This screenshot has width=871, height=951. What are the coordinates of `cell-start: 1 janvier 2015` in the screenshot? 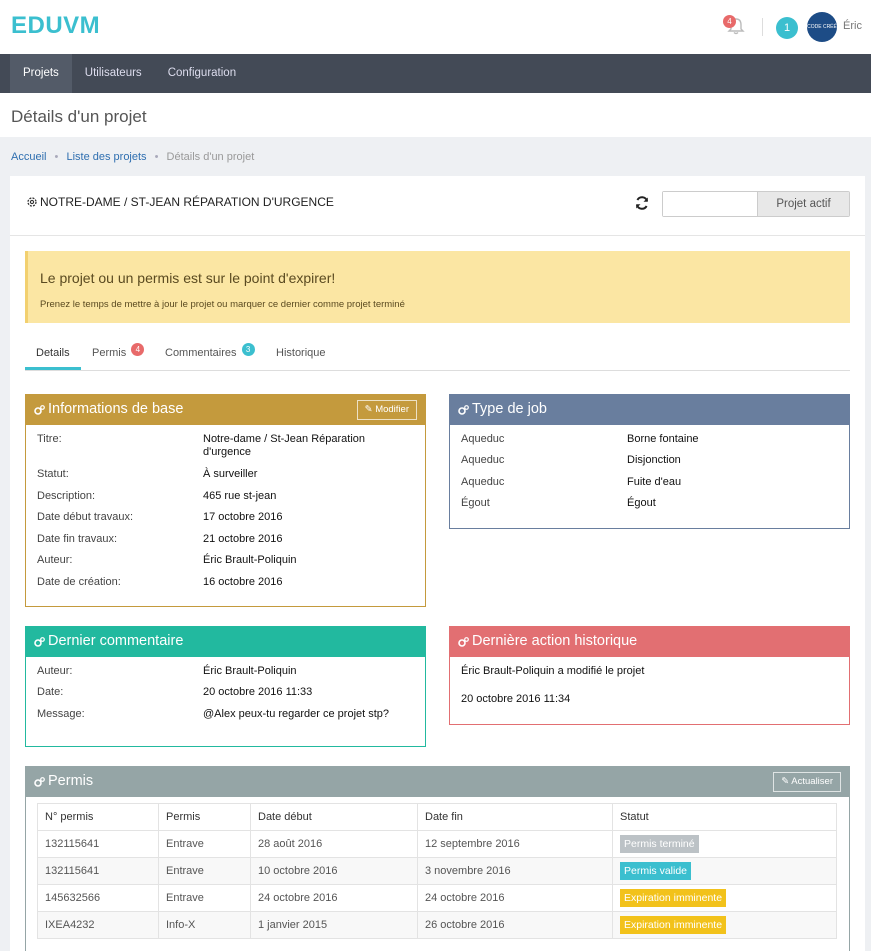 It's located at (334, 925).